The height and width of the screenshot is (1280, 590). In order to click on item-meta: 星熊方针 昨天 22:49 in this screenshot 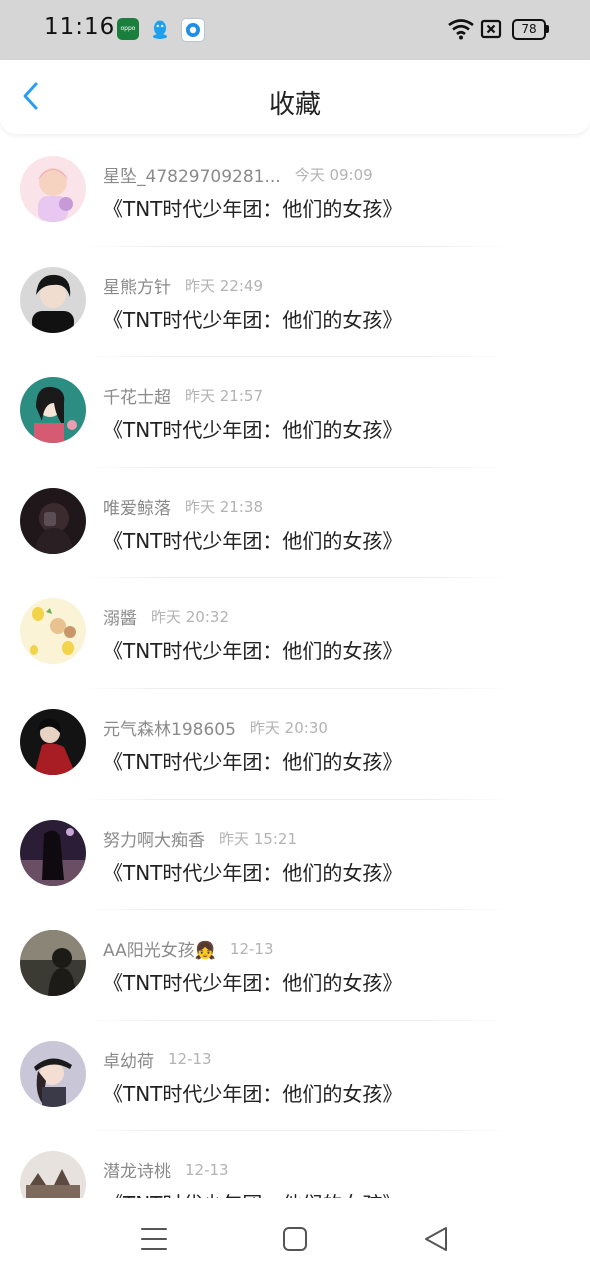, I will do `click(183, 285)`.